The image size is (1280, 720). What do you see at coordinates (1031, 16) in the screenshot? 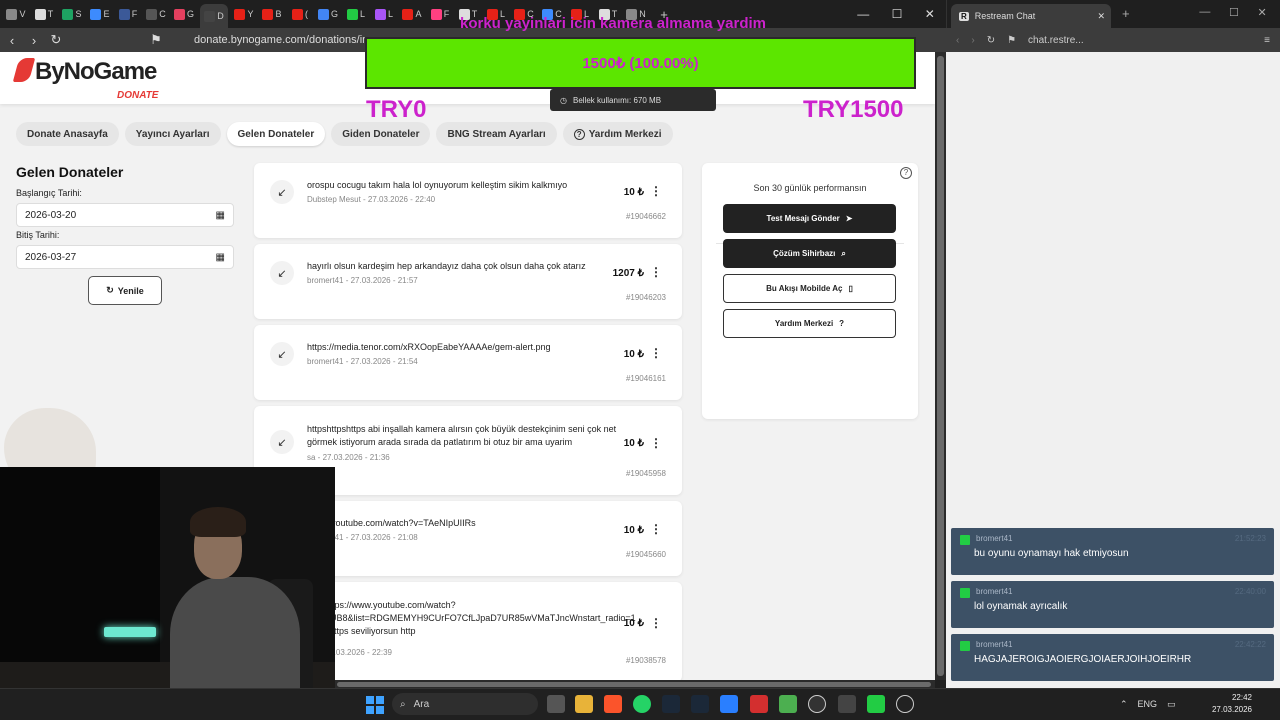
I see `tab-restream-chat: R Restream Chat ✕` at bounding box center [1031, 16].